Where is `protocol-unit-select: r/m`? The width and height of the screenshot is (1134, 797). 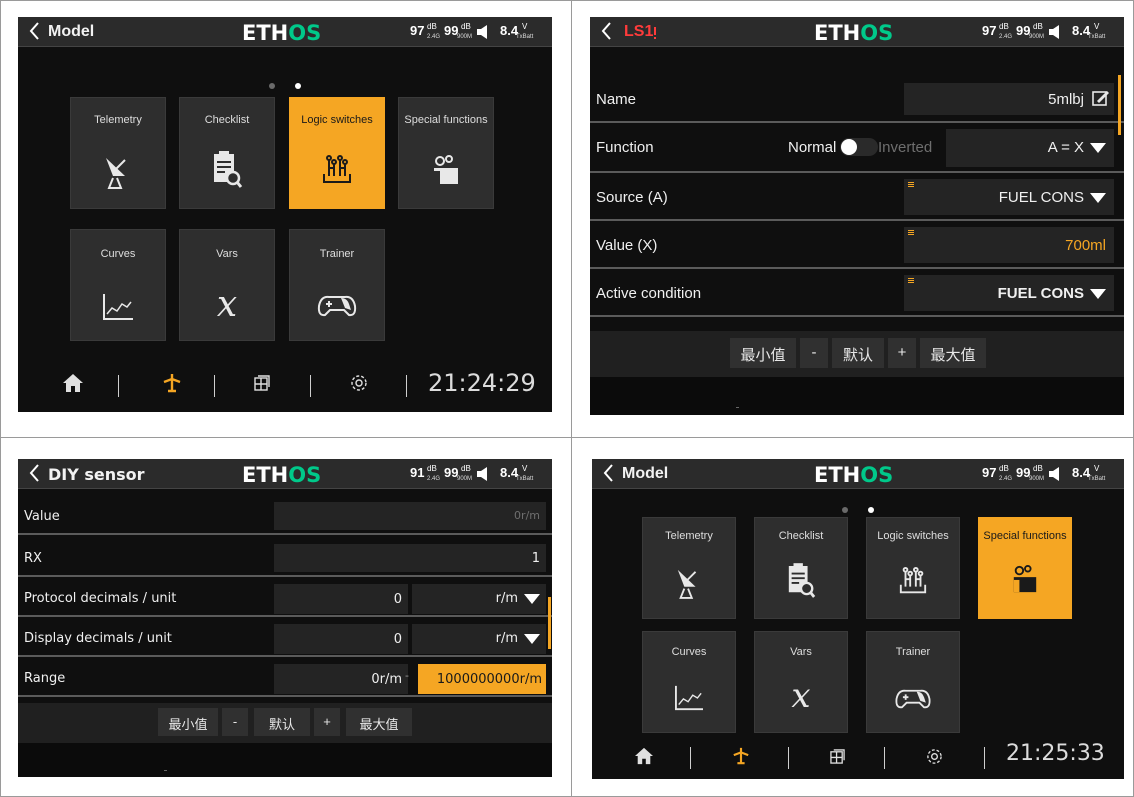
protocol-unit-select: r/m is located at coordinates (479, 599).